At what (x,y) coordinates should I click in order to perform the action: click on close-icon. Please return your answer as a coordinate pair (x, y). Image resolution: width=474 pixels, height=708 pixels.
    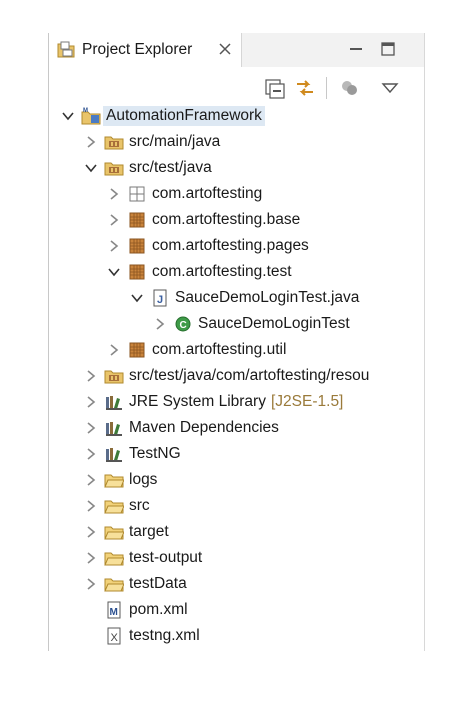
    Looking at the image, I should click on (225, 49).